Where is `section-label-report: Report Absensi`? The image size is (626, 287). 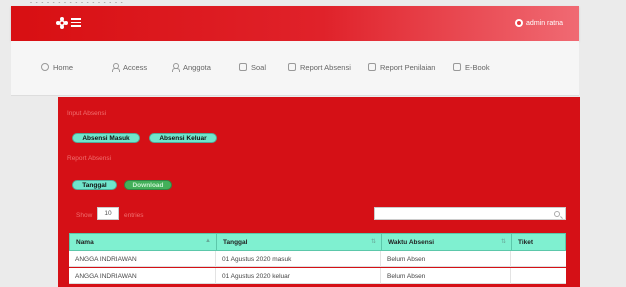 section-label-report: Report Absensi is located at coordinates (89, 158).